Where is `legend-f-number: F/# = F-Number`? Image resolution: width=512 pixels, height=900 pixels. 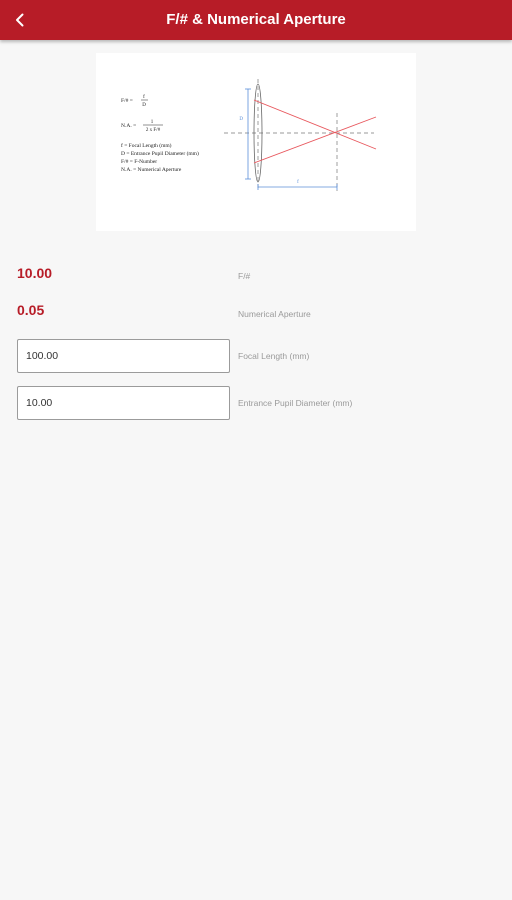
legend-f-number: F/# = F-Number is located at coordinates (139, 162).